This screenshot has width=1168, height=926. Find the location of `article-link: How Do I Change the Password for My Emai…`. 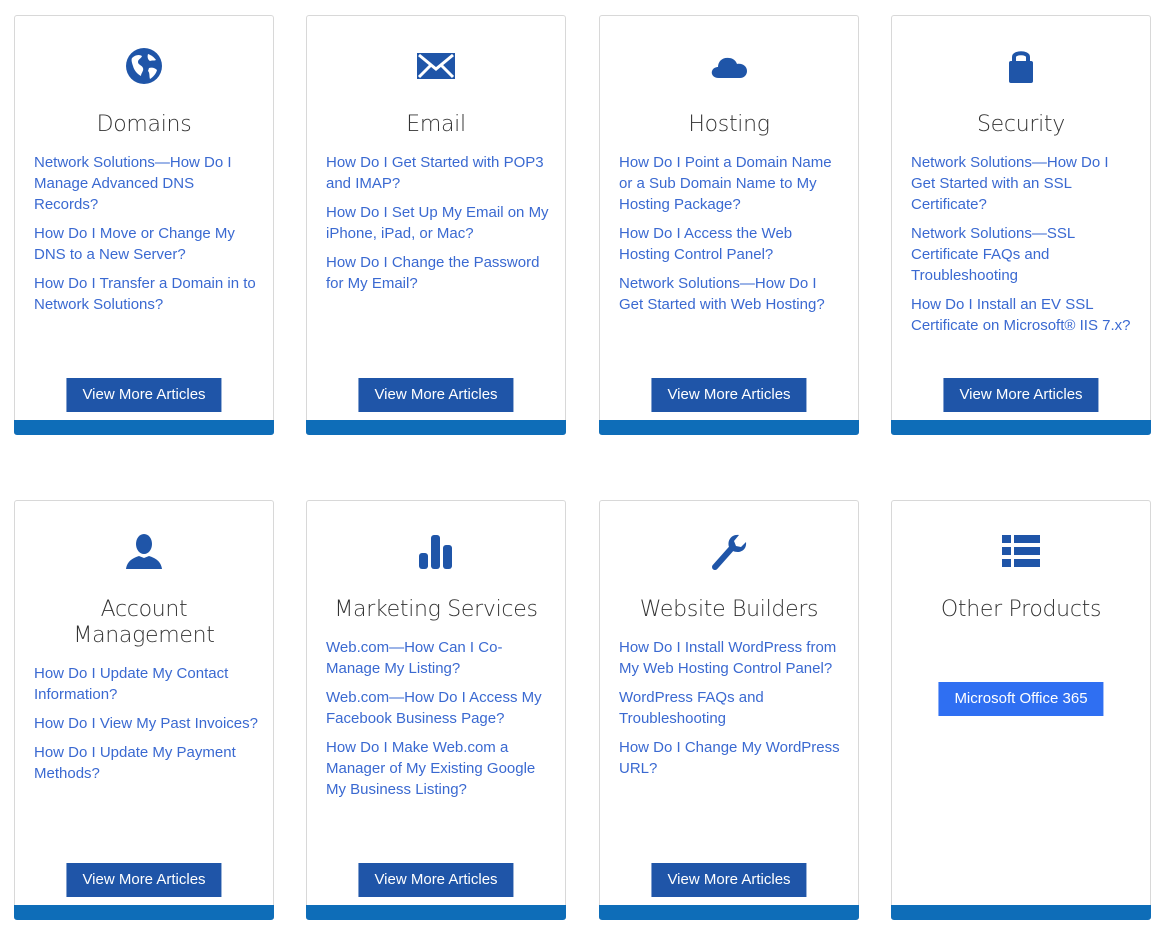

article-link: How Do I Change the Password for My Emai… is located at coordinates (438, 273).